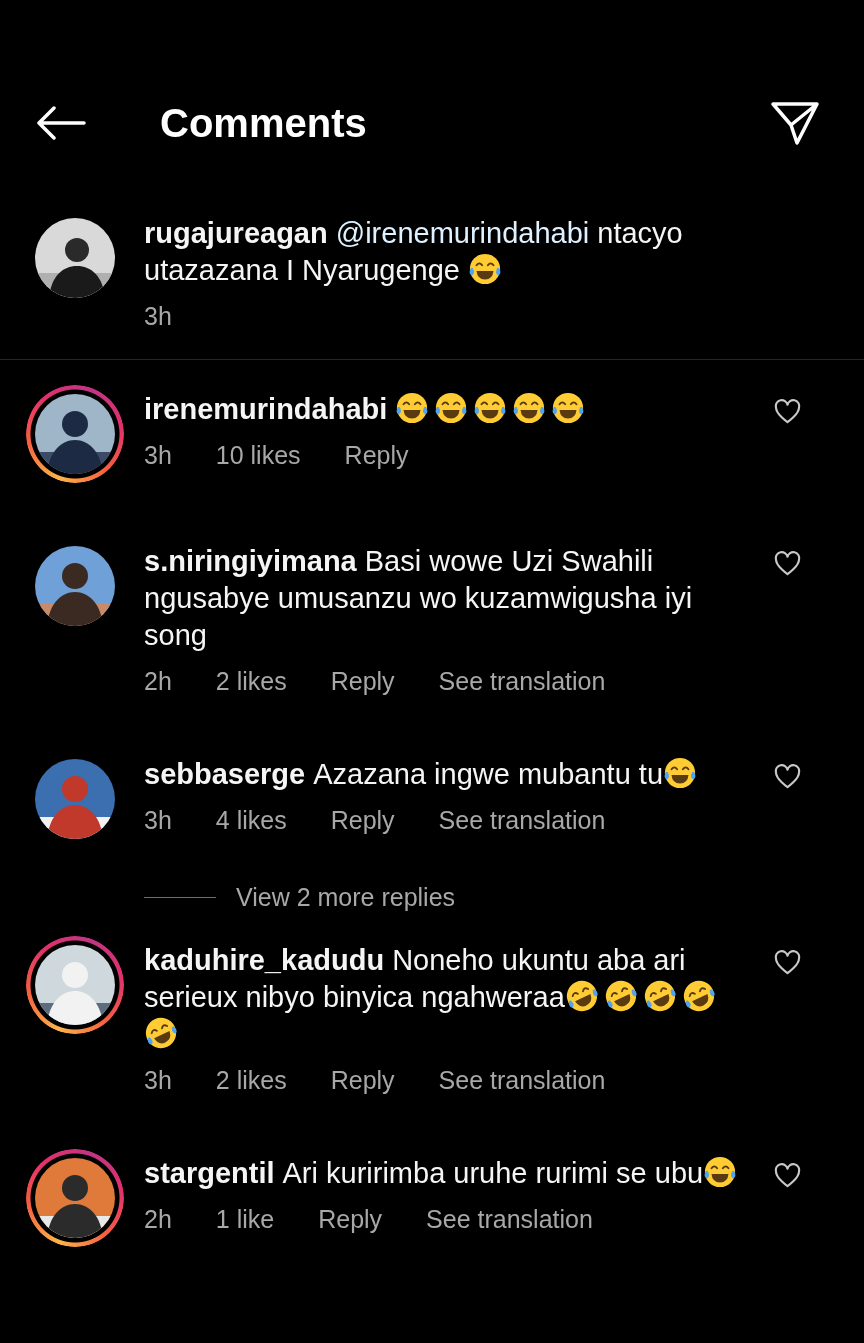 The image size is (864, 1343). I want to click on comment-text: stargentil Ari kuririmba uruhe rurimi se ubu, so click(444, 1173).